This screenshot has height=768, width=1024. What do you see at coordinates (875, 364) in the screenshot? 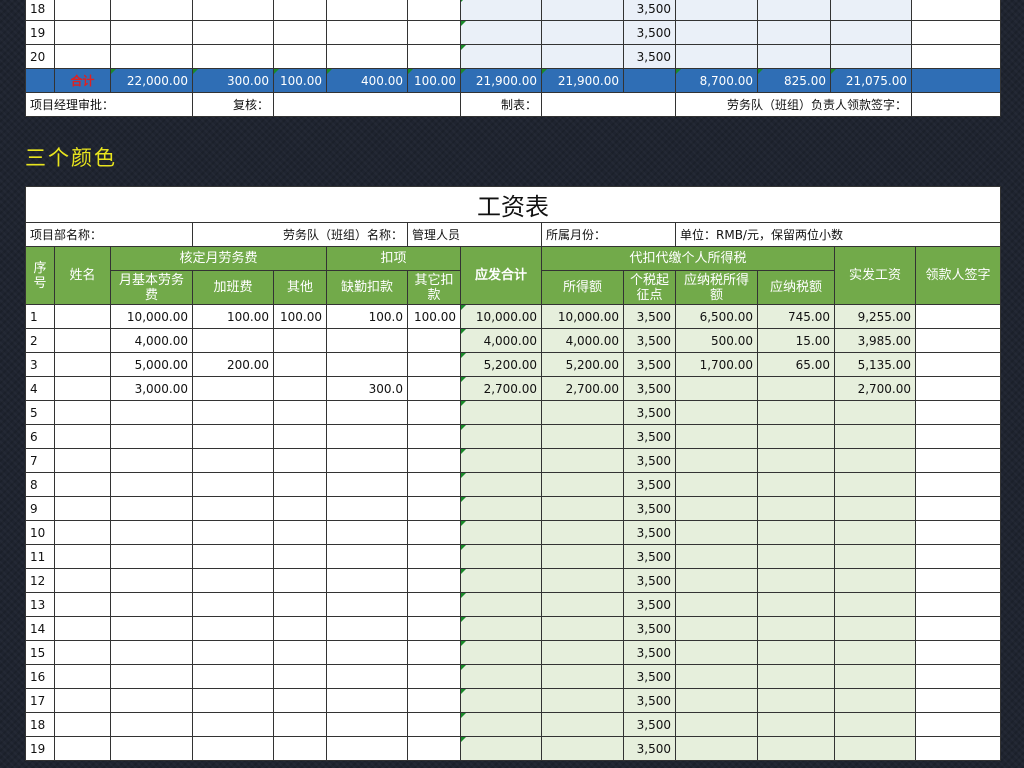
I see `net-cell: 5,135.00` at bounding box center [875, 364].